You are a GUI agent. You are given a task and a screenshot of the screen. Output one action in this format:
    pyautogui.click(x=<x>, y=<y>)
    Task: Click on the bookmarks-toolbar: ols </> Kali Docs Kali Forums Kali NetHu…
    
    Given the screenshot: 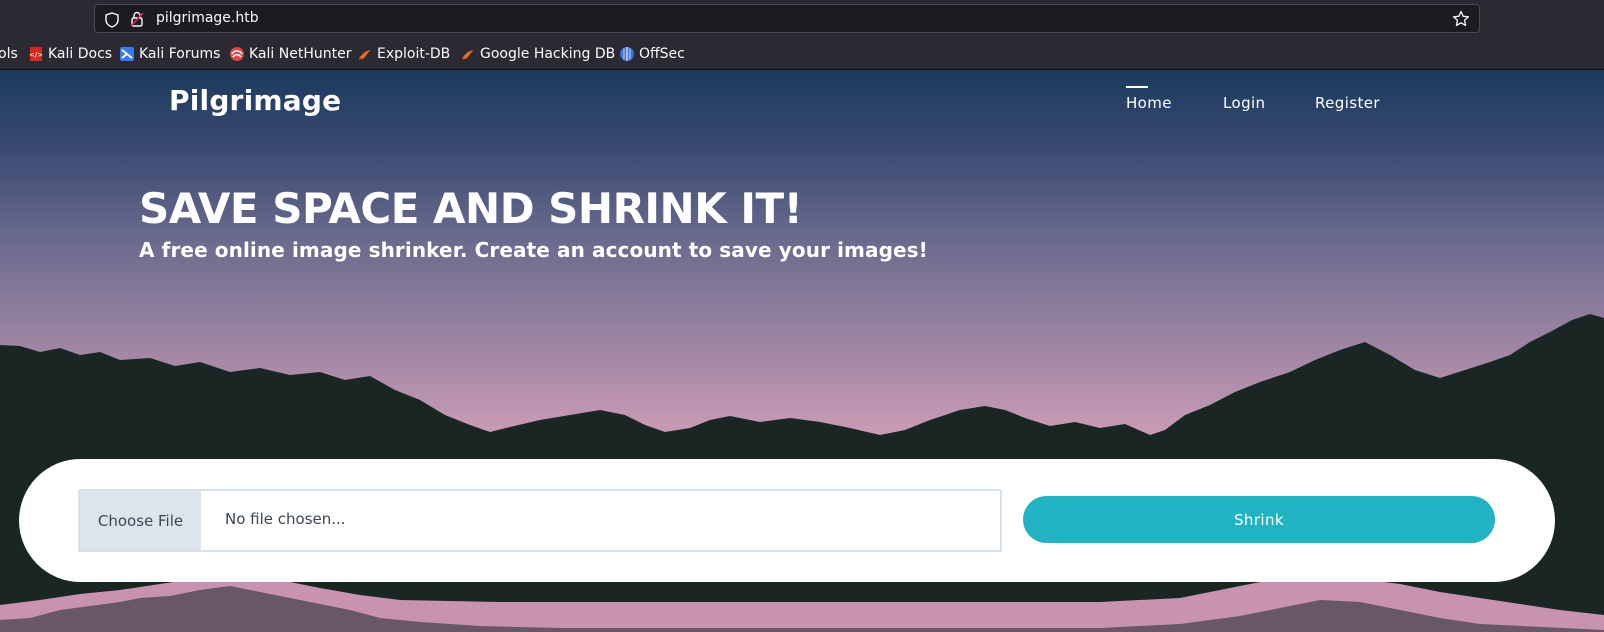 What is the action you would take?
    pyautogui.click(x=802, y=53)
    